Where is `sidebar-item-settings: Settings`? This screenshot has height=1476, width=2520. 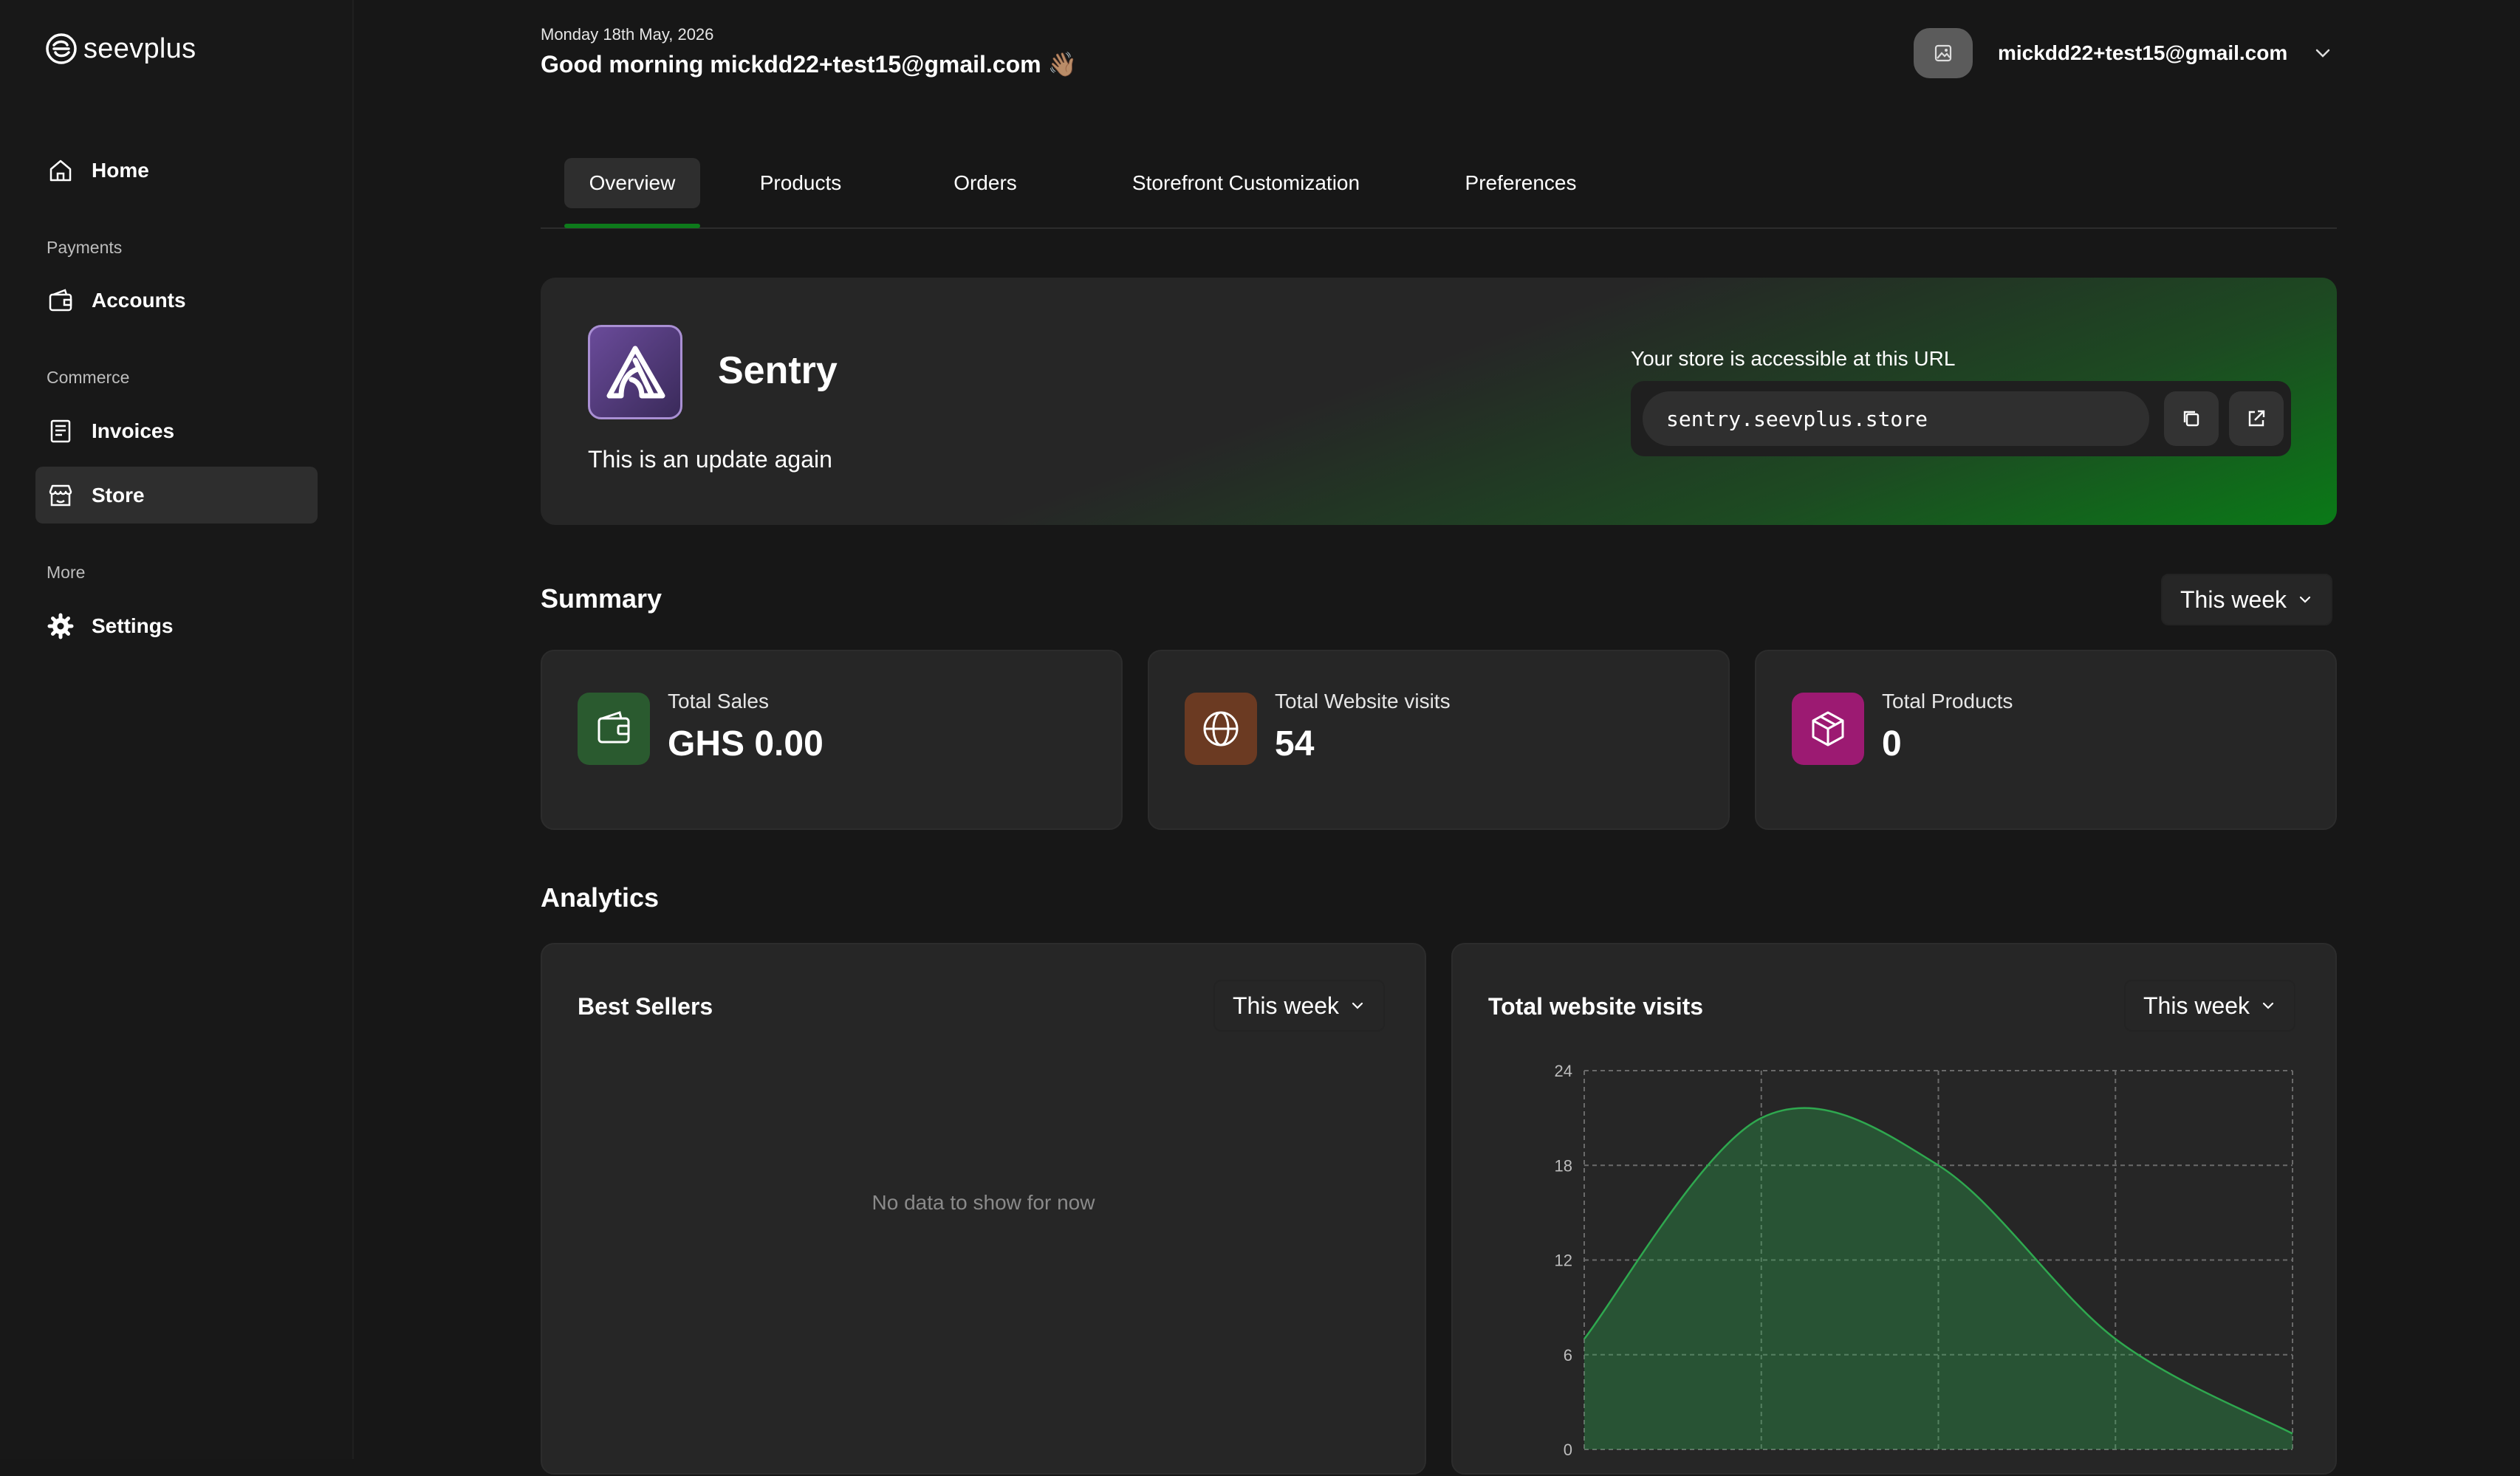
sidebar-item-settings: Settings is located at coordinates (176, 625).